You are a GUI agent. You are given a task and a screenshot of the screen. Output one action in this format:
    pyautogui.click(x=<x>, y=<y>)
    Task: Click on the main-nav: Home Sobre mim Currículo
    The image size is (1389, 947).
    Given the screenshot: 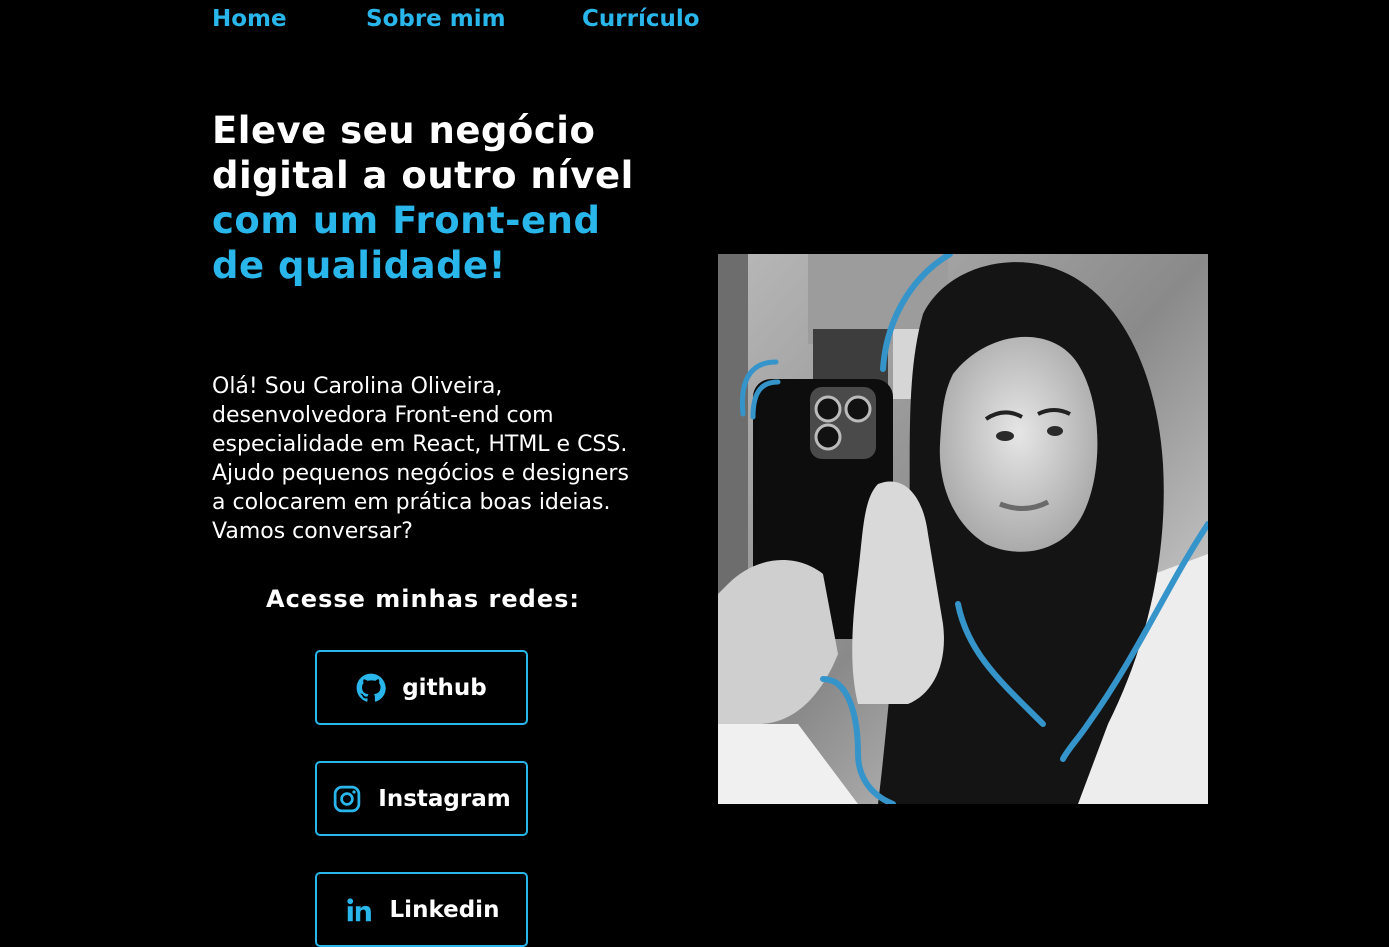 What is the action you would take?
    pyautogui.click(x=456, y=19)
    